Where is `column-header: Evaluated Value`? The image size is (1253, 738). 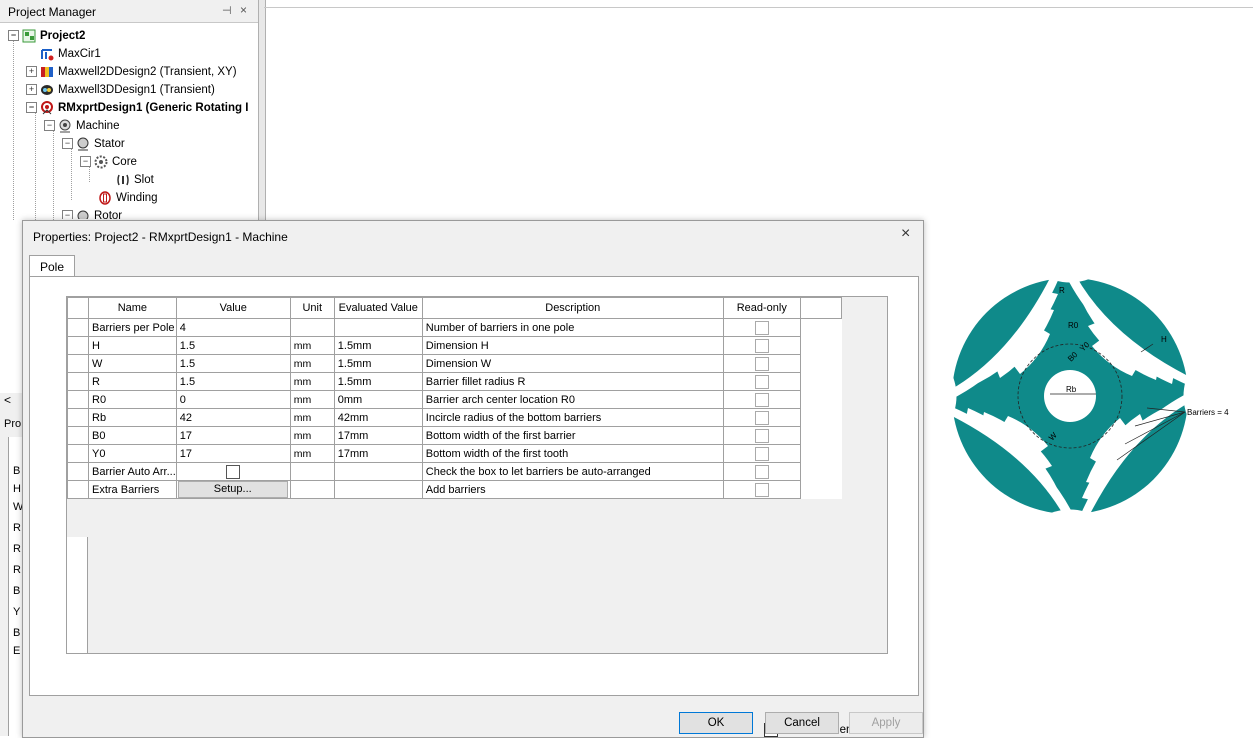 column-header: Evaluated Value is located at coordinates (378, 308).